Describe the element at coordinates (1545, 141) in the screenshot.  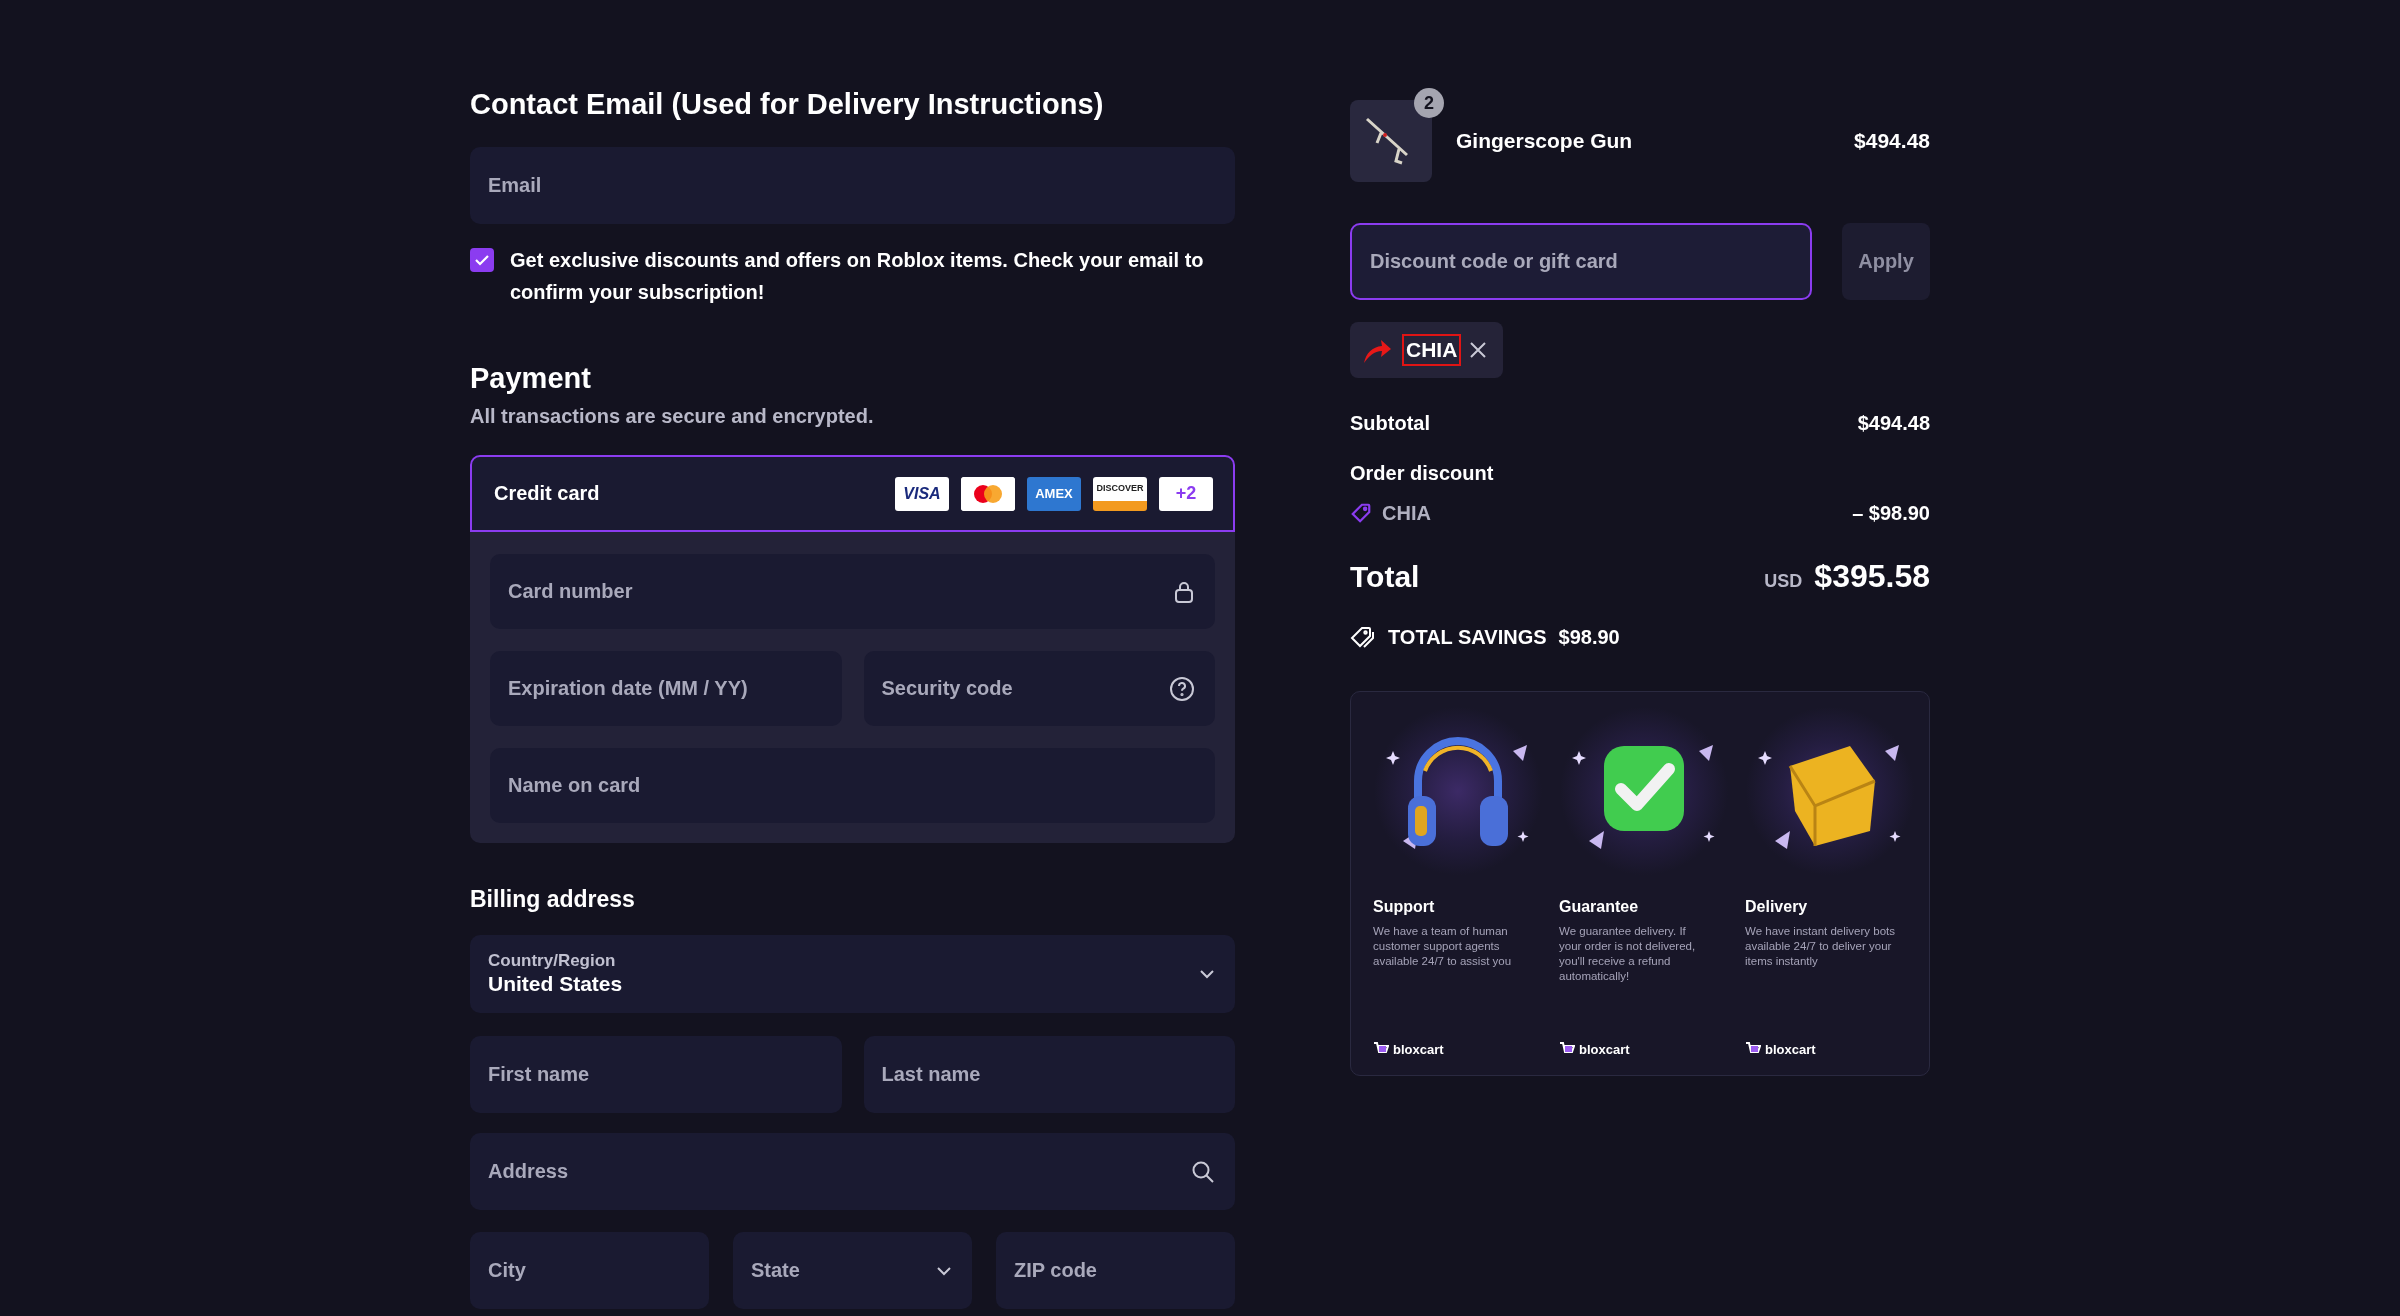
I see `product-name: Gingerscope Gun` at that location.